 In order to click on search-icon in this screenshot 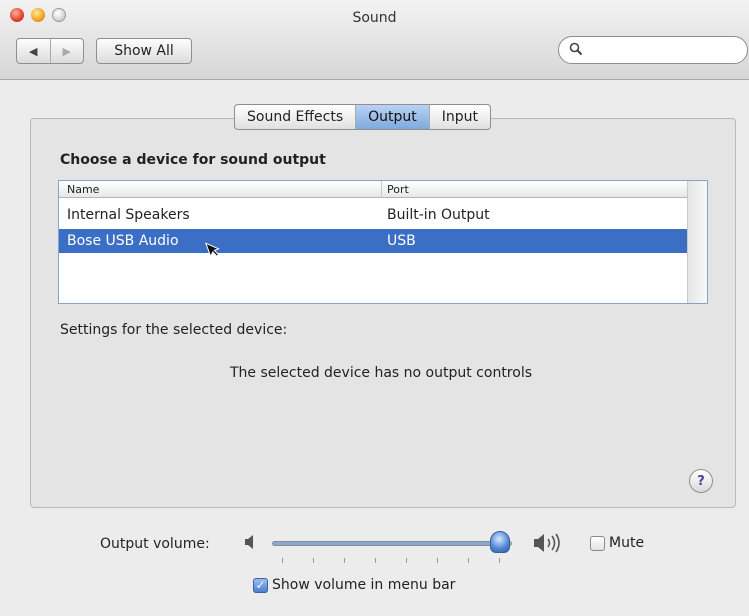, I will do `click(576, 51)`.